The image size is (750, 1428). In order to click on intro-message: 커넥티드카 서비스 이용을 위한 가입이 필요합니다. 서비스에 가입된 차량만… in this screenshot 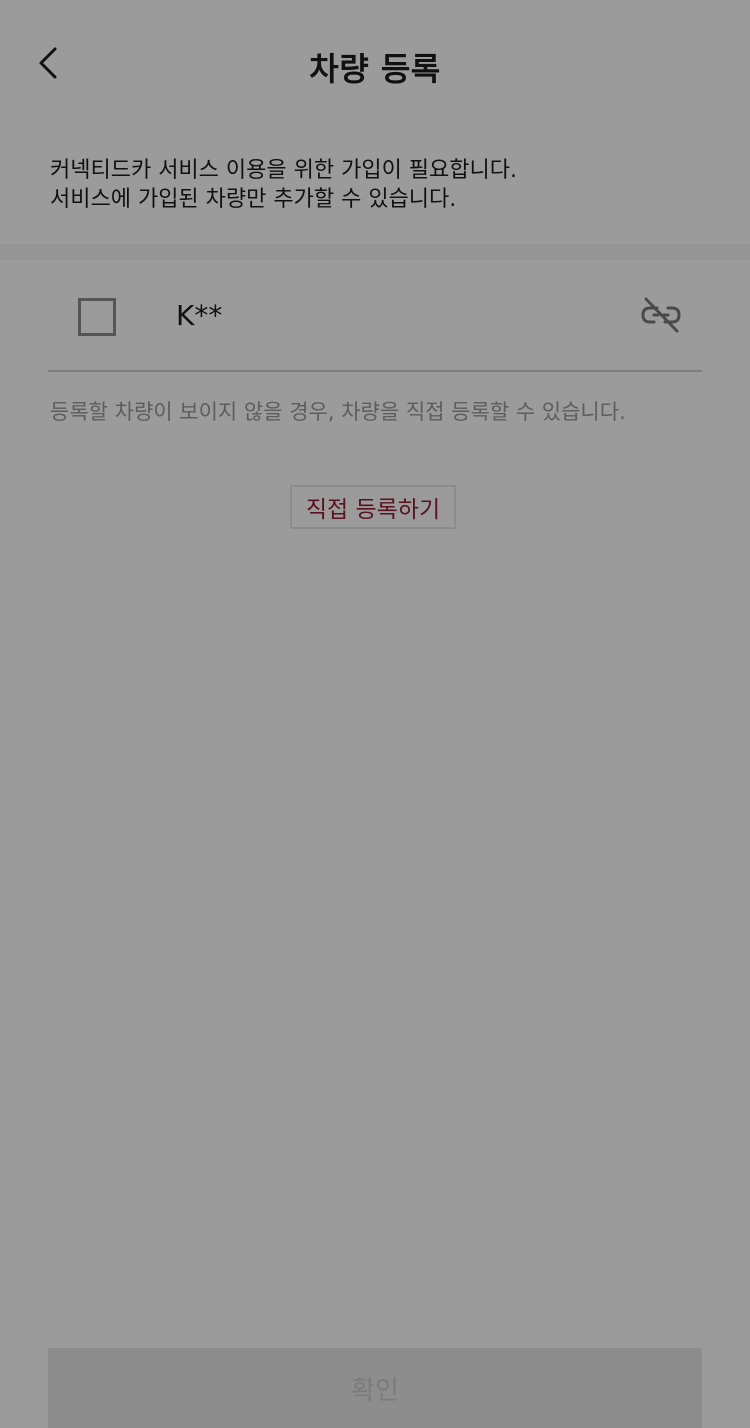, I will do `click(380, 185)`.